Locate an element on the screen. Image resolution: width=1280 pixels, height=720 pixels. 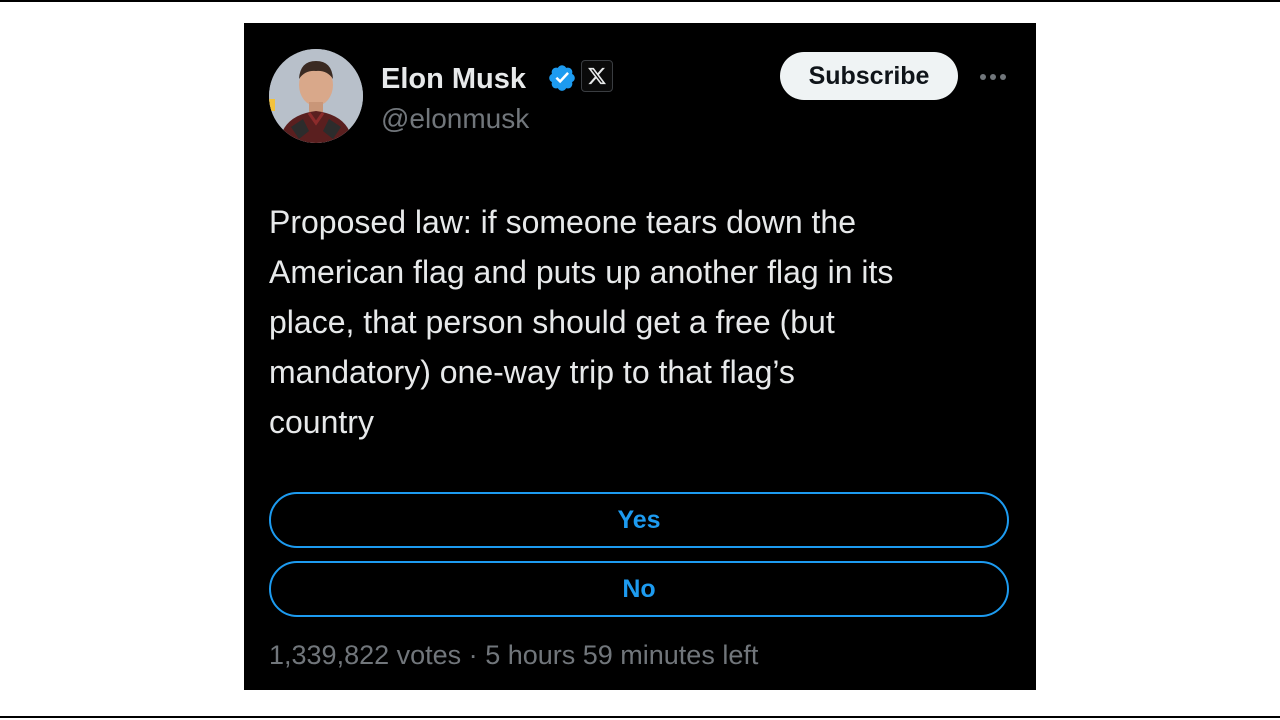
subscribe-button: Subscribe is located at coordinates (869, 76).